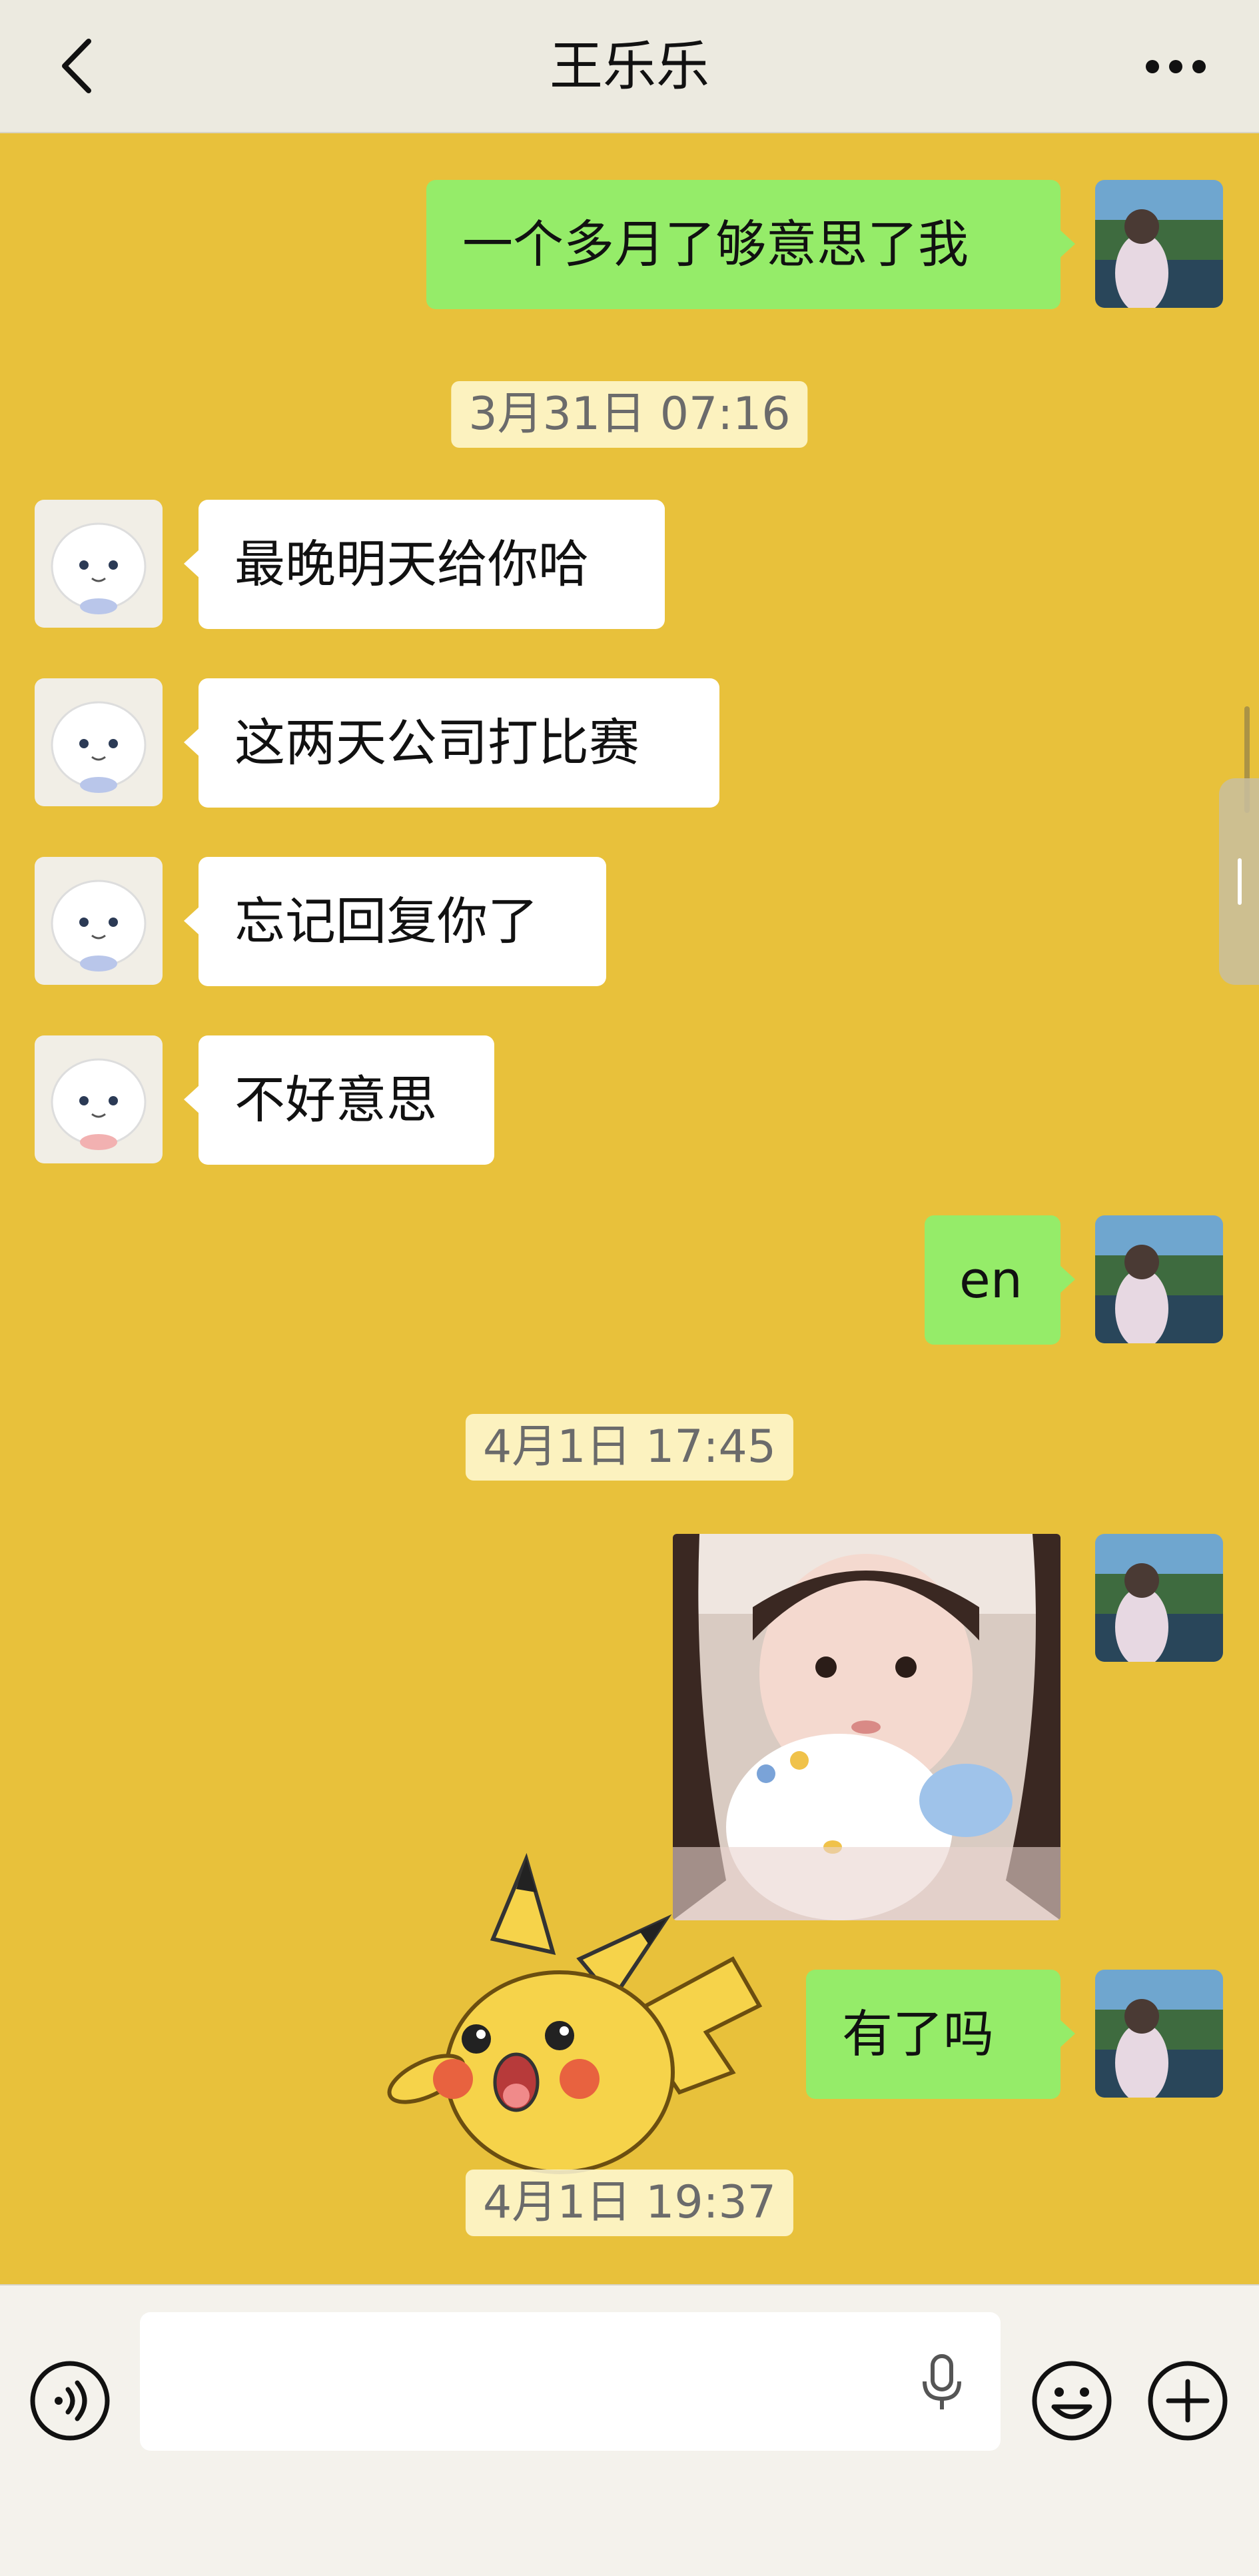  I want to click on emoji-button, so click(1072, 2400).